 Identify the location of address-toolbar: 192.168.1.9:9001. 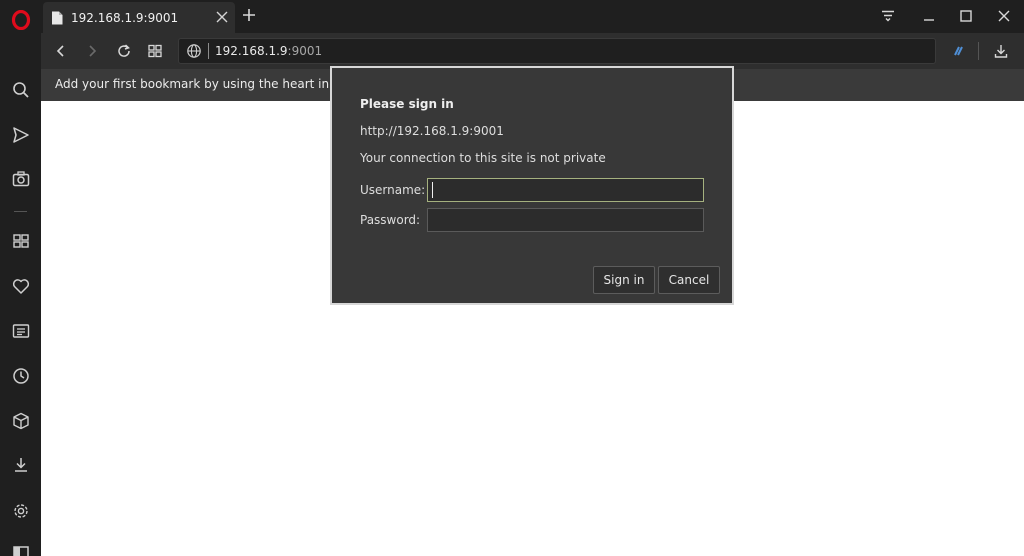
(532, 51).